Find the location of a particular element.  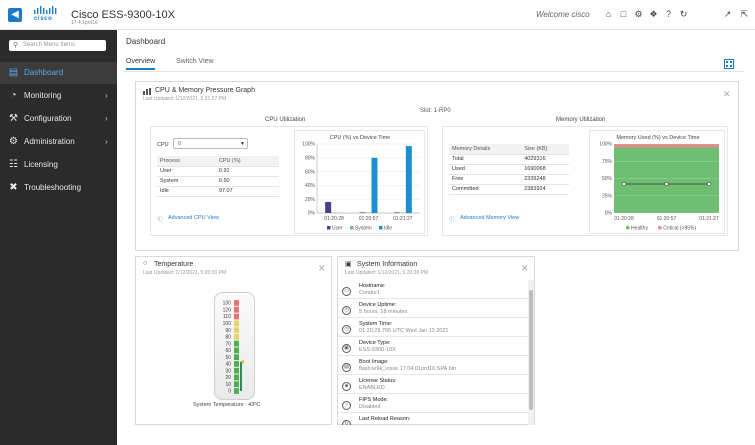

expand-icon: ↗ is located at coordinates (727, 14).